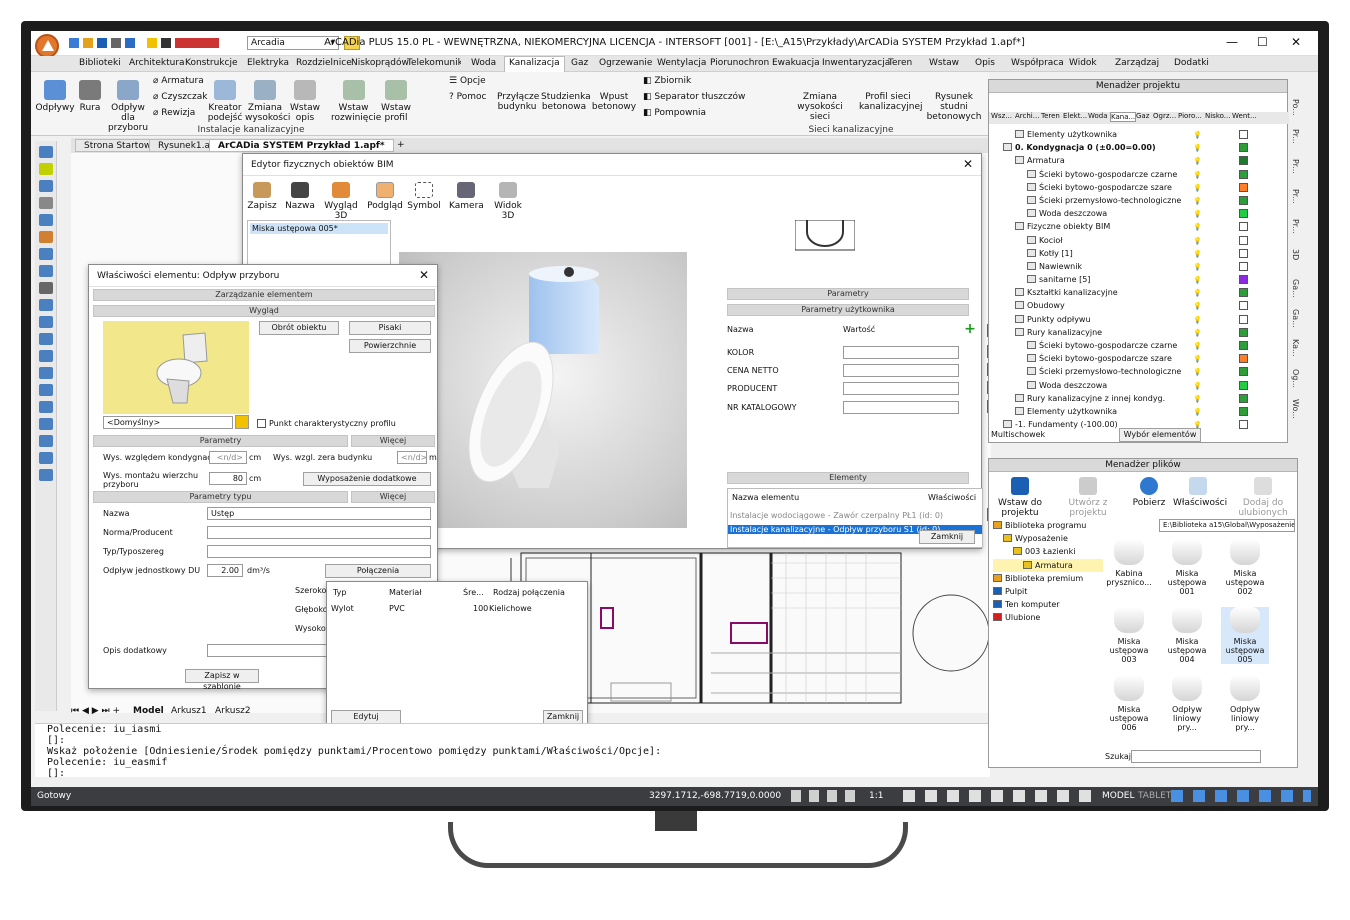 This screenshot has height=920, width=1350. Describe the element at coordinates (625, 63) in the screenshot. I see `menu-ogrzewanie: Ogrzewanie` at that location.